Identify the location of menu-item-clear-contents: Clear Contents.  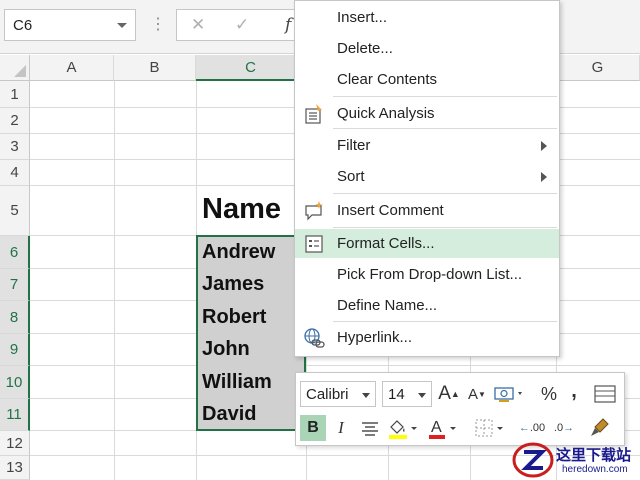
(427, 79).